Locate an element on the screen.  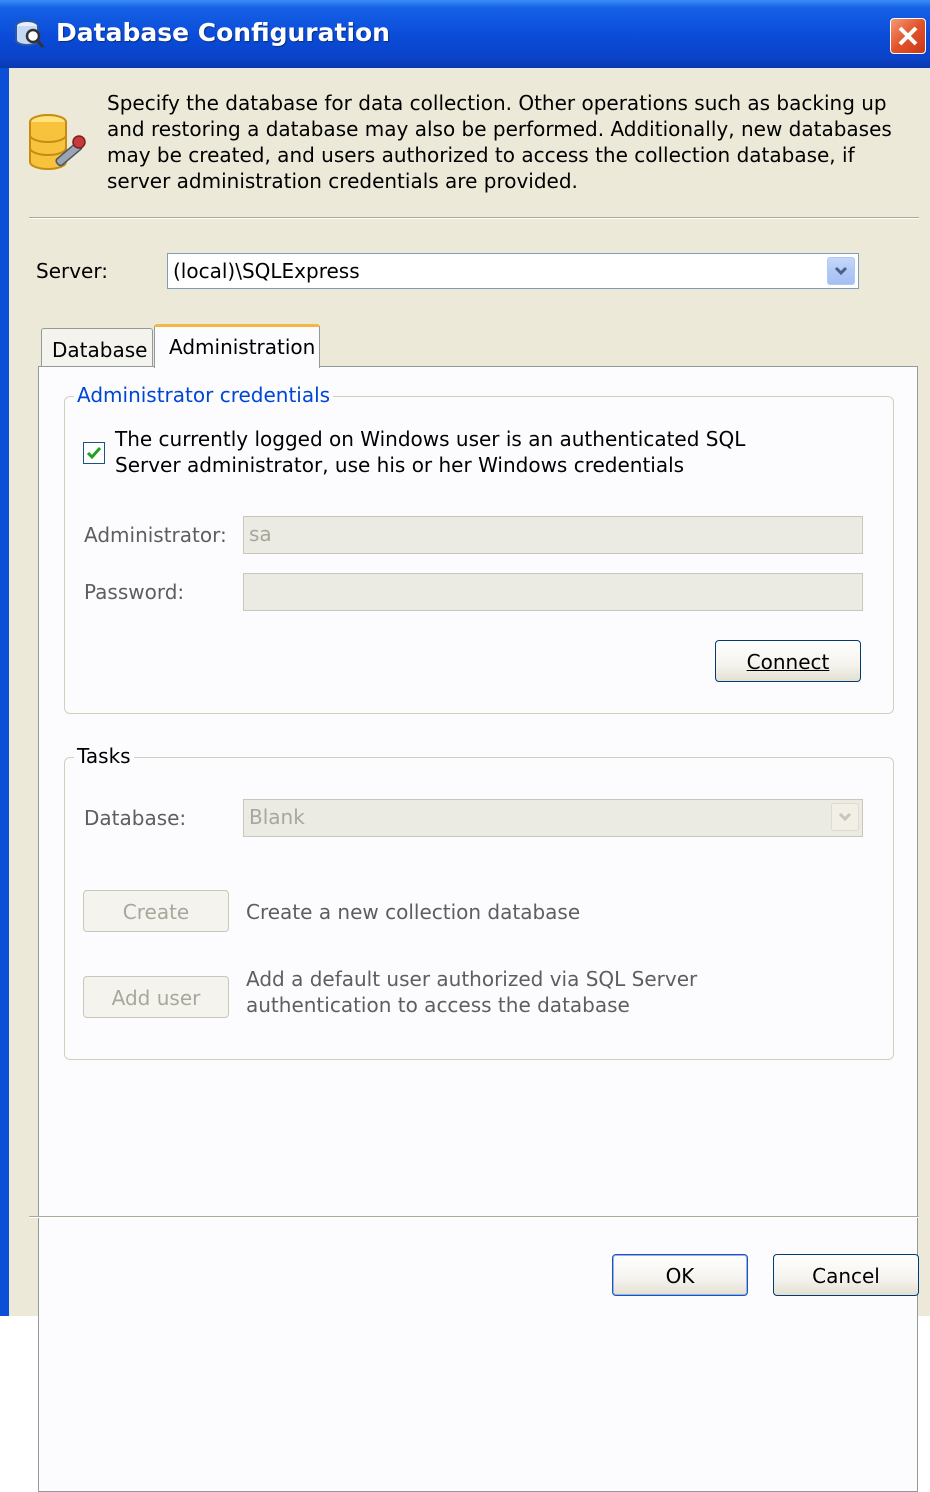
administrator-value: sa is located at coordinates (260, 534).